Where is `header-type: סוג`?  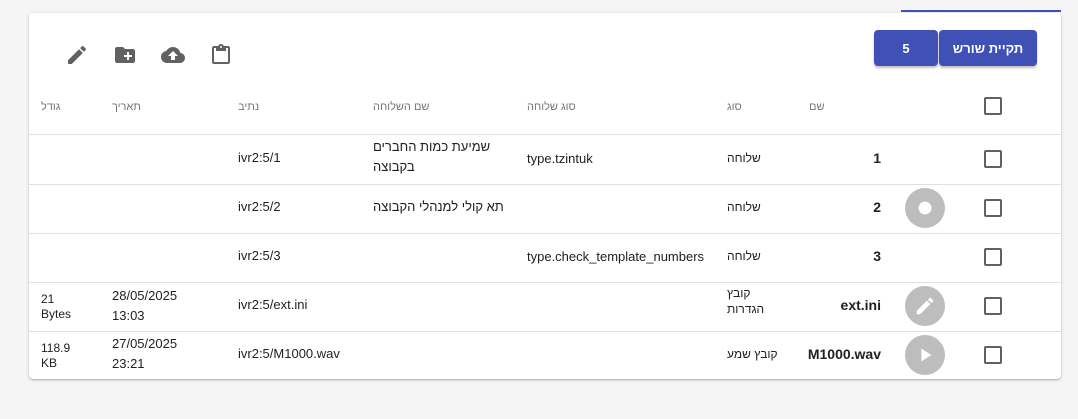
header-type: סוג is located at coordinates (734, 107).